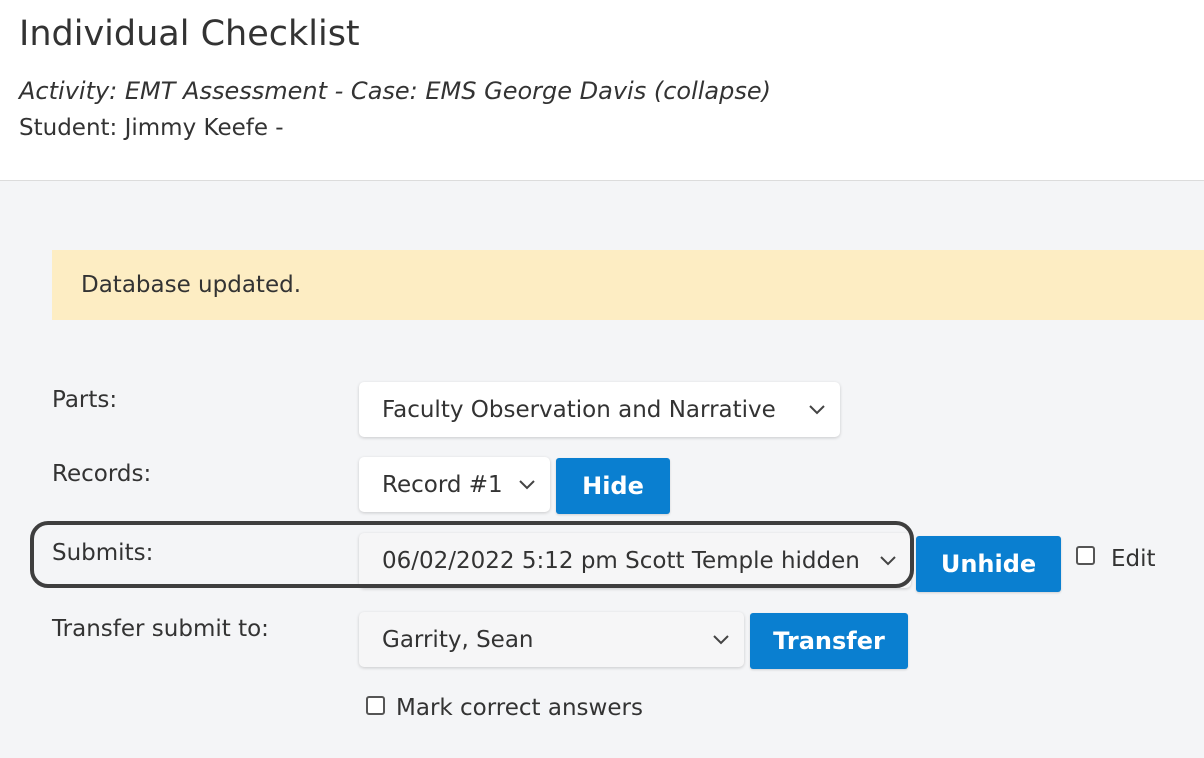  Describe the element at coordinates (189, 34) in the screenshot. I see `page-title: Individual Checklist` at that location.